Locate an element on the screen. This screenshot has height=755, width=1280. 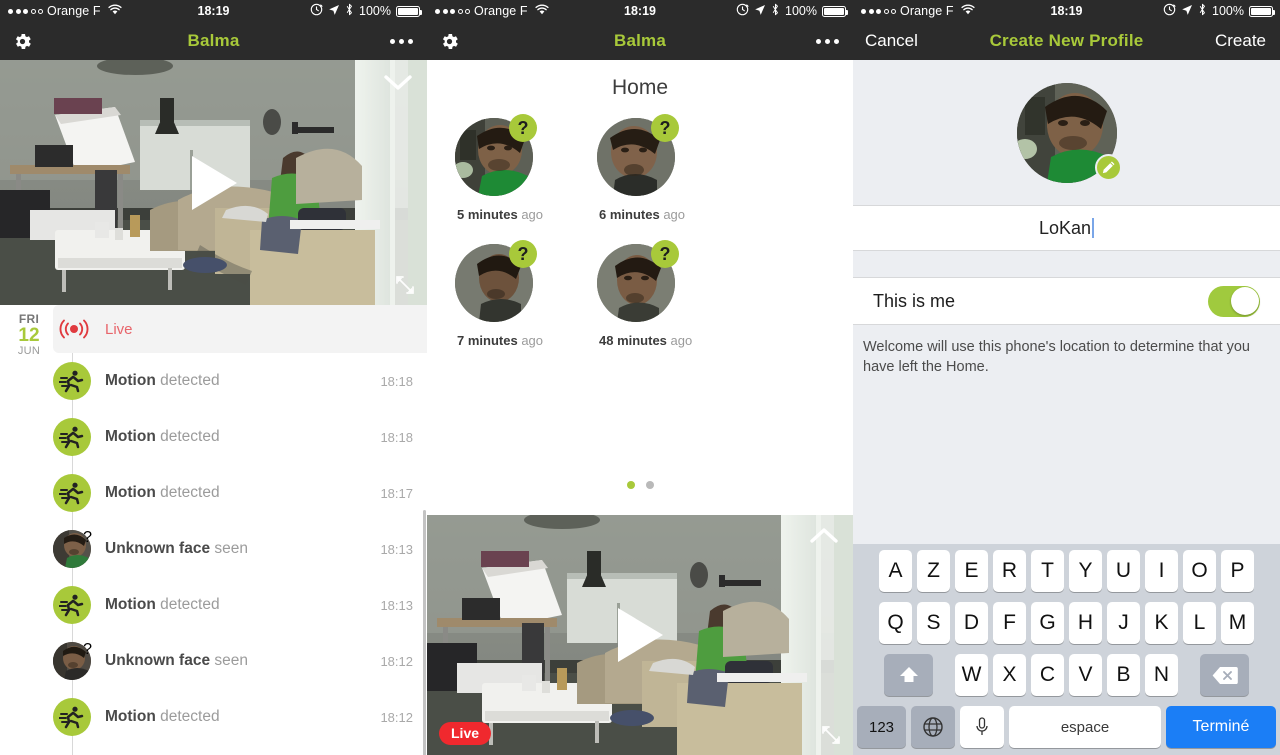
face-time-value: 48 minutes is located at coordinates (633, 340).